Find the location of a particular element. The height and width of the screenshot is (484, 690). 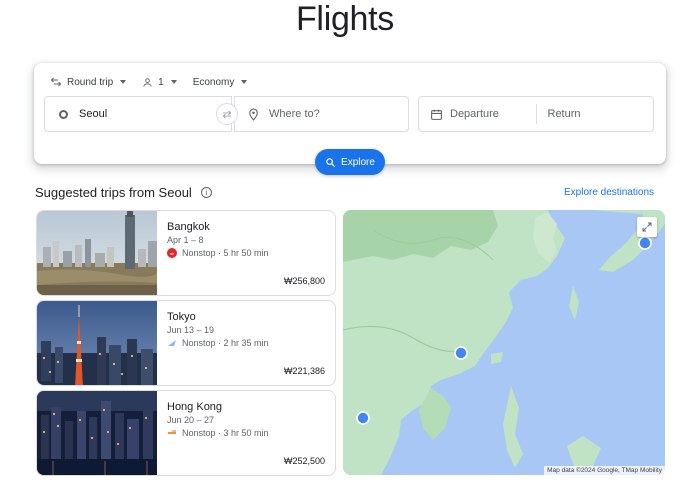

trip-flight-info: Nonstop · 3 hr 50 min is located at coordinates (218, 433).